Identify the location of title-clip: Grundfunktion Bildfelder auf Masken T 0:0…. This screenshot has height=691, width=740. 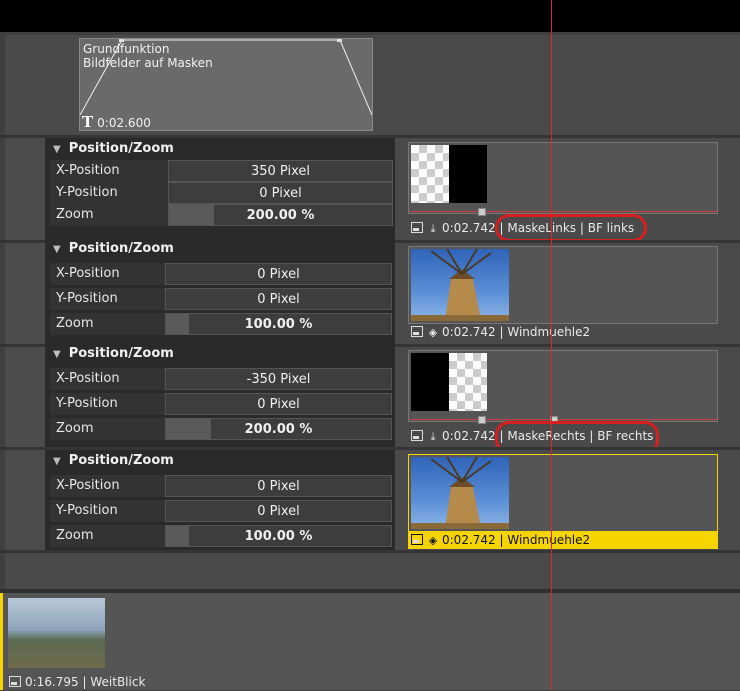
(226, 84).